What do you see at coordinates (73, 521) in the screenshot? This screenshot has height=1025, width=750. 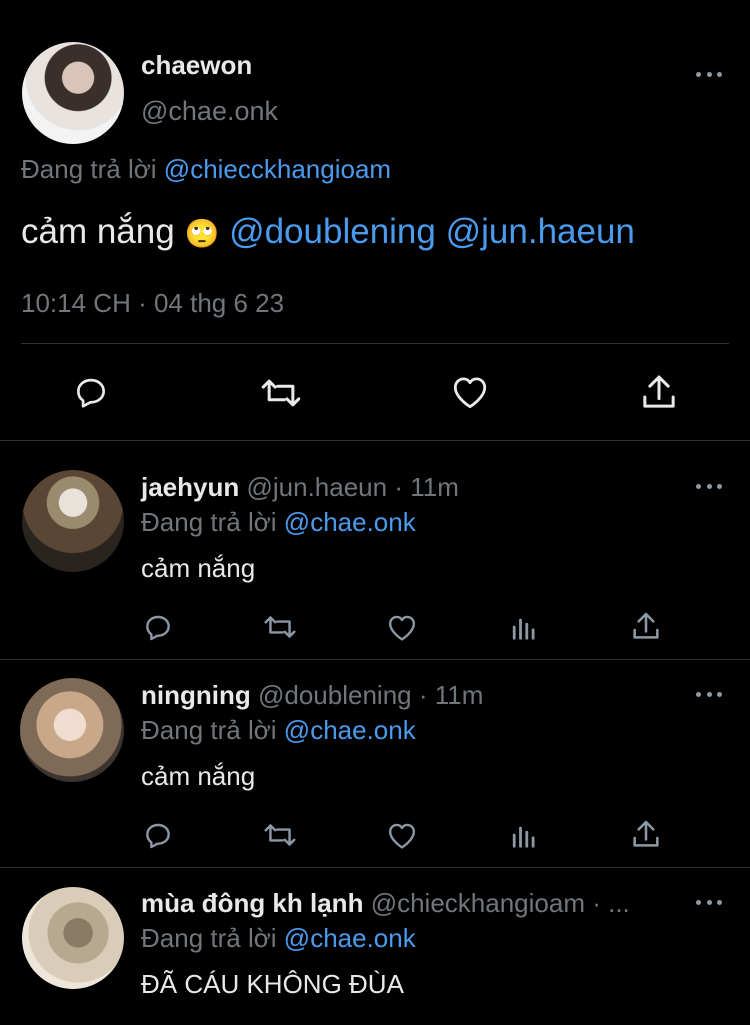 I see `avatar-jaehyun` at bounding box center [73, 521].